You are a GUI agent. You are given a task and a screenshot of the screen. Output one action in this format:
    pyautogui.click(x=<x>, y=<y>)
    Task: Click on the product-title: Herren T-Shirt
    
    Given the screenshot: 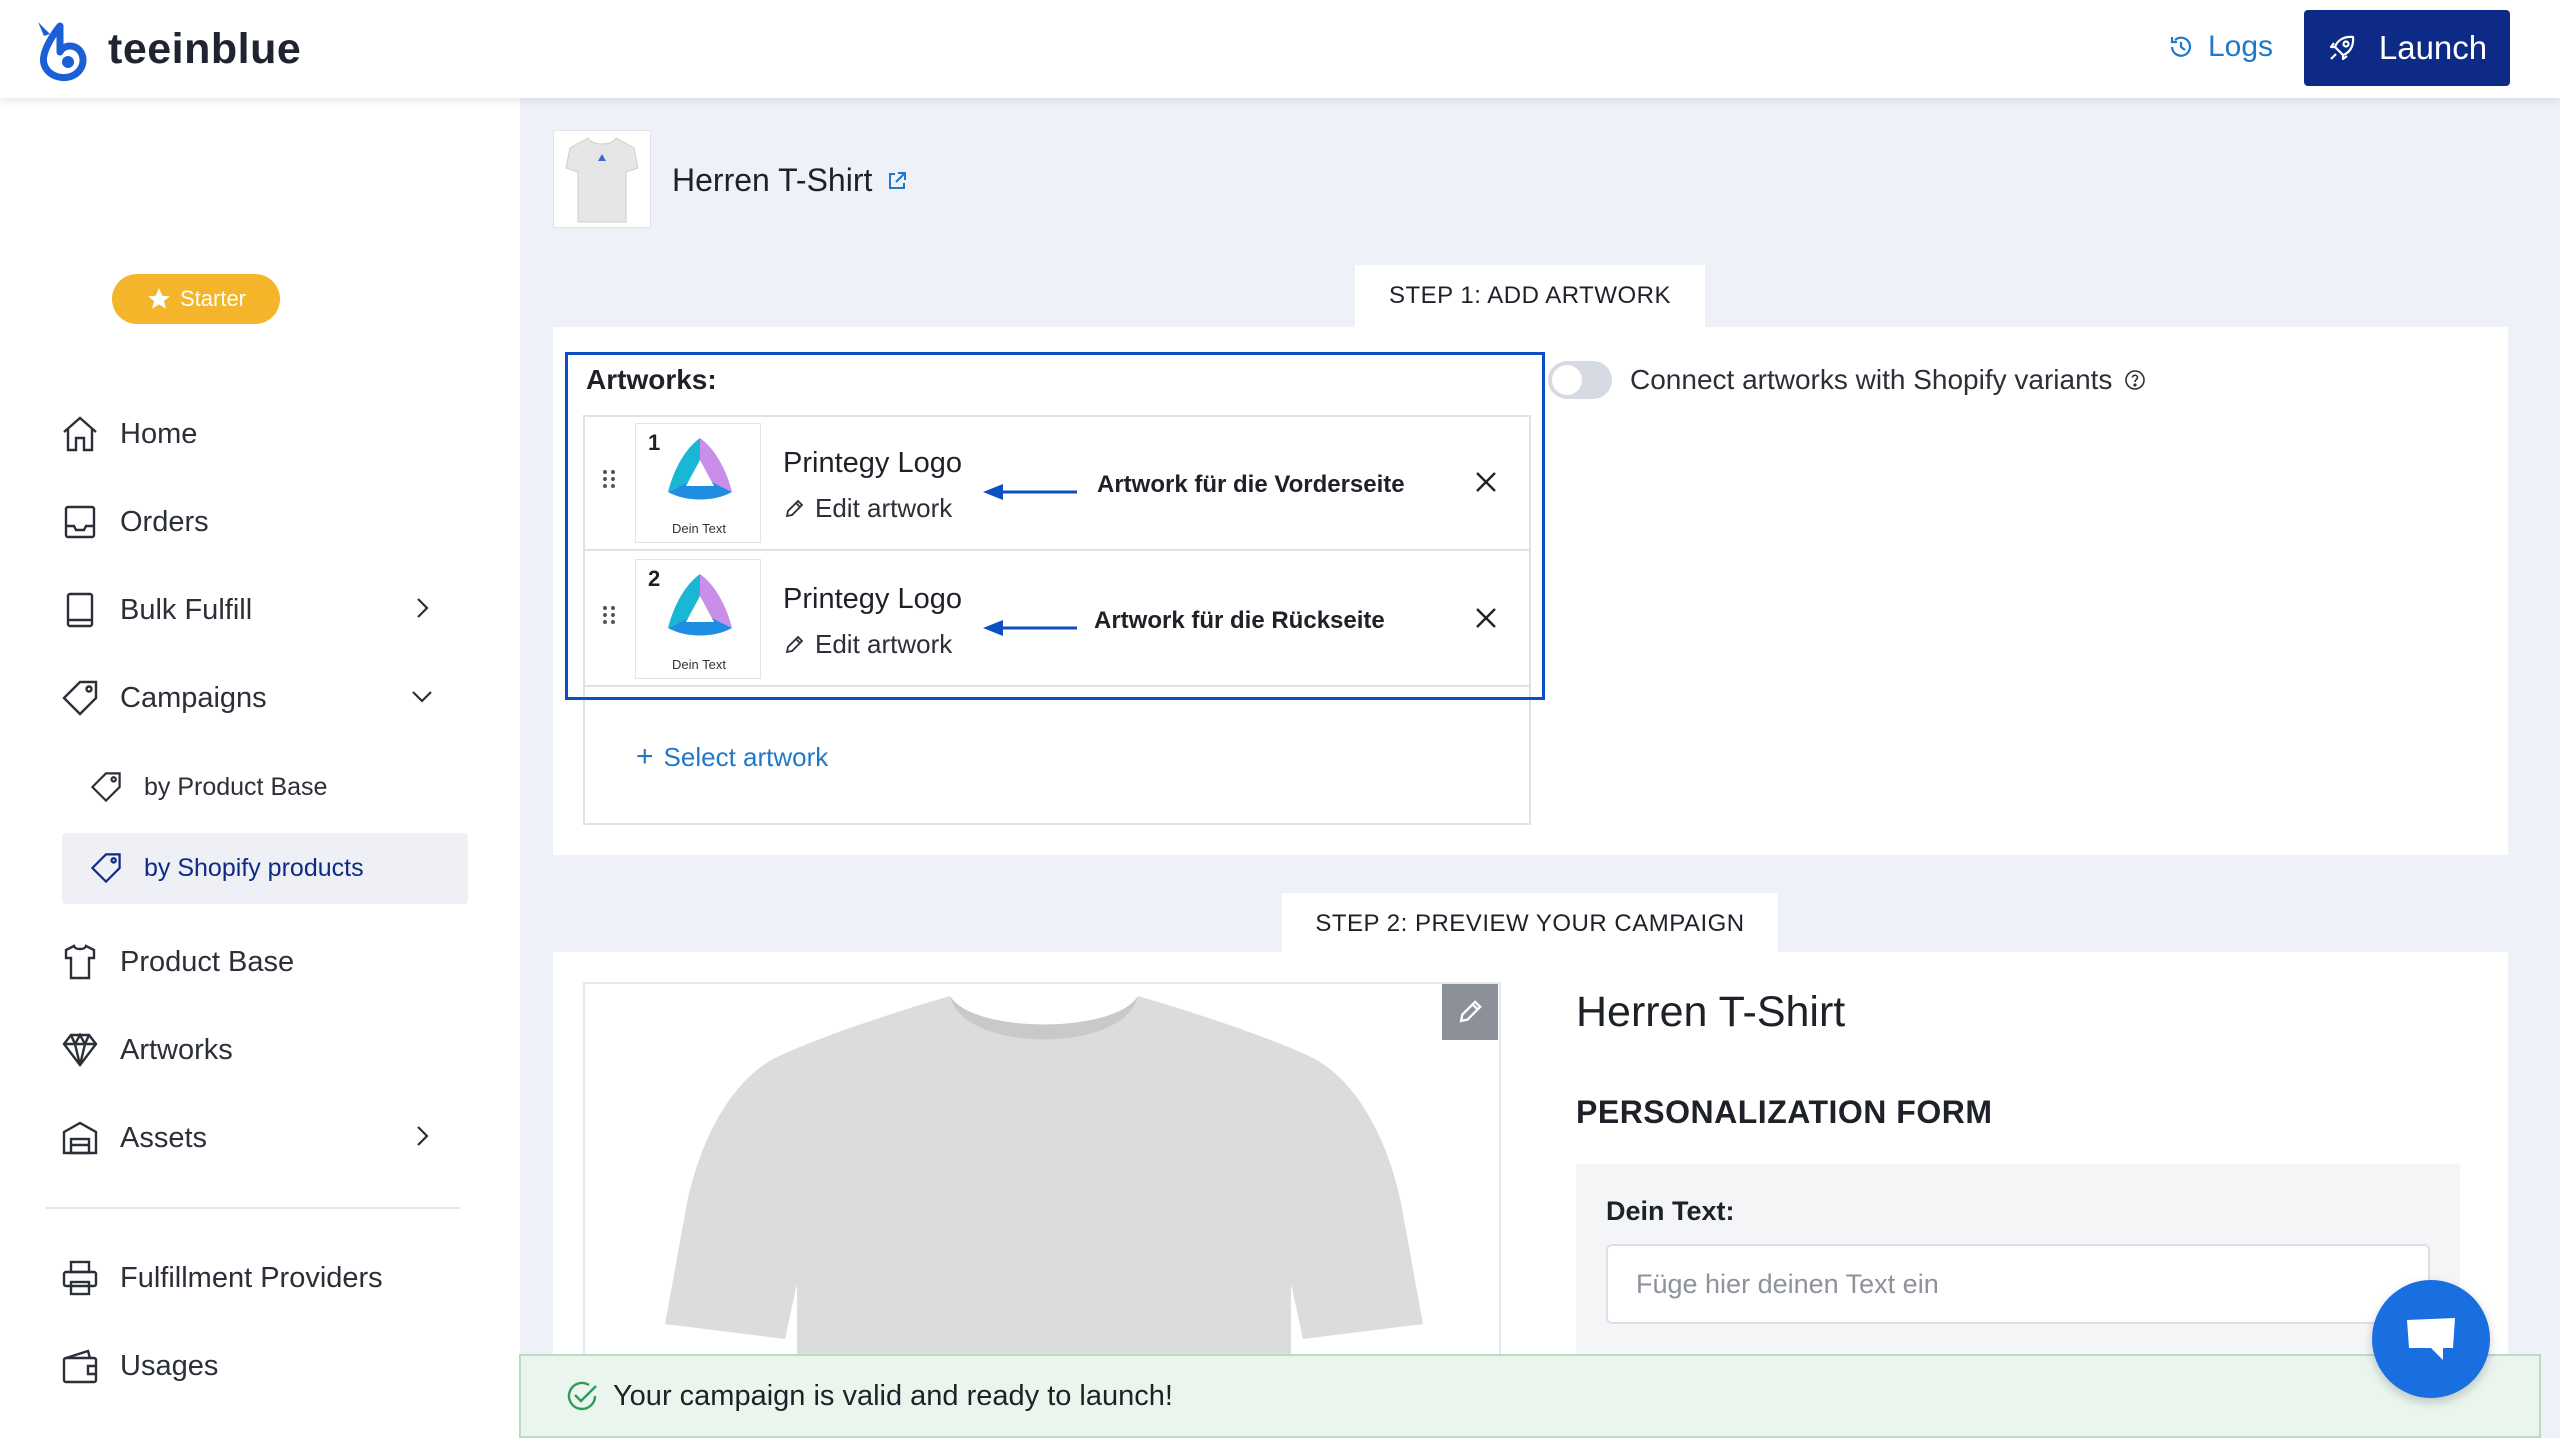 What is the action you would take?
    pyautogui.click(x=790, y=180)
    